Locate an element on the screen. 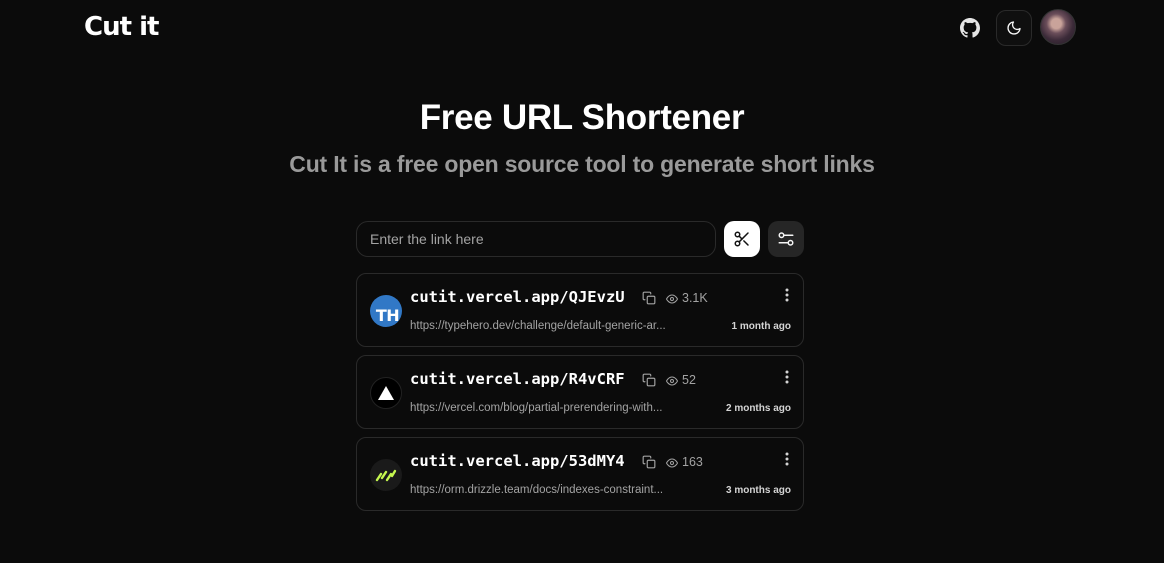 The height and width of the screenshot is (563, 1164). user-avatar is located at coordinates (1058, 27).